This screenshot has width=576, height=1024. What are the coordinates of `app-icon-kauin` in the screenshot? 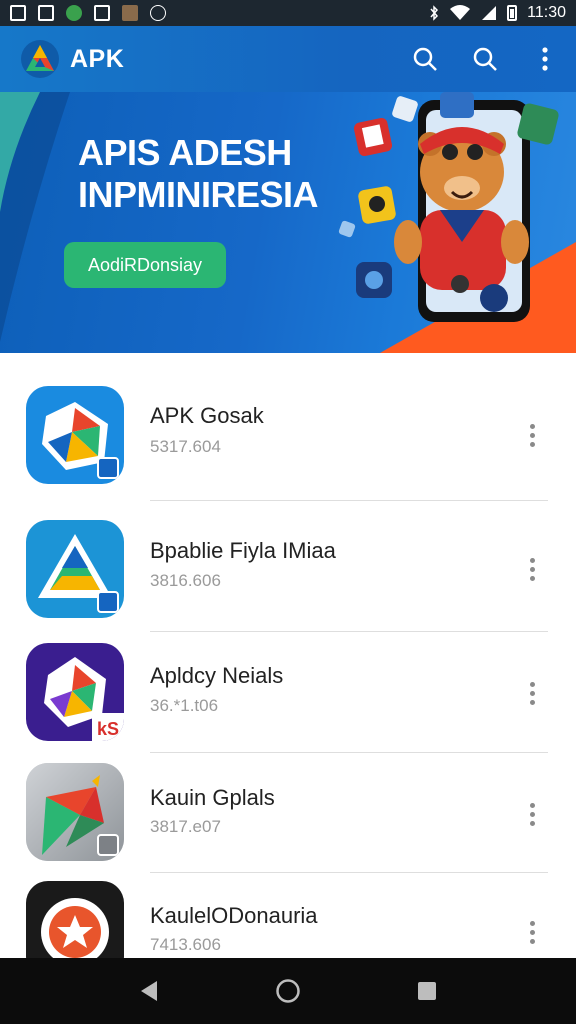 It's located at (75, 812).